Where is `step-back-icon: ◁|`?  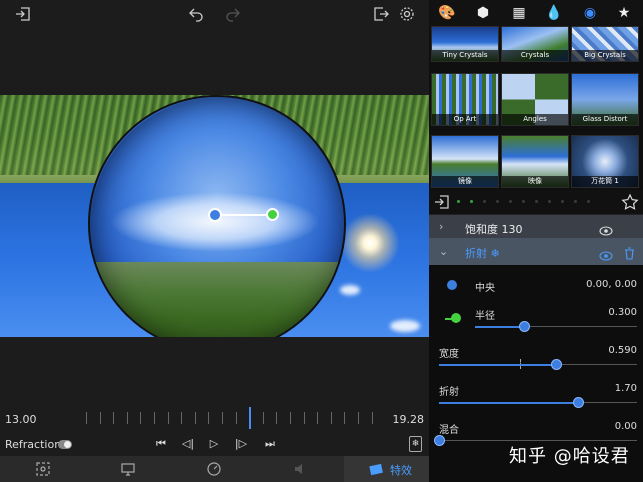
step-back-icon: ◁| is located at coordinates (188, 444).